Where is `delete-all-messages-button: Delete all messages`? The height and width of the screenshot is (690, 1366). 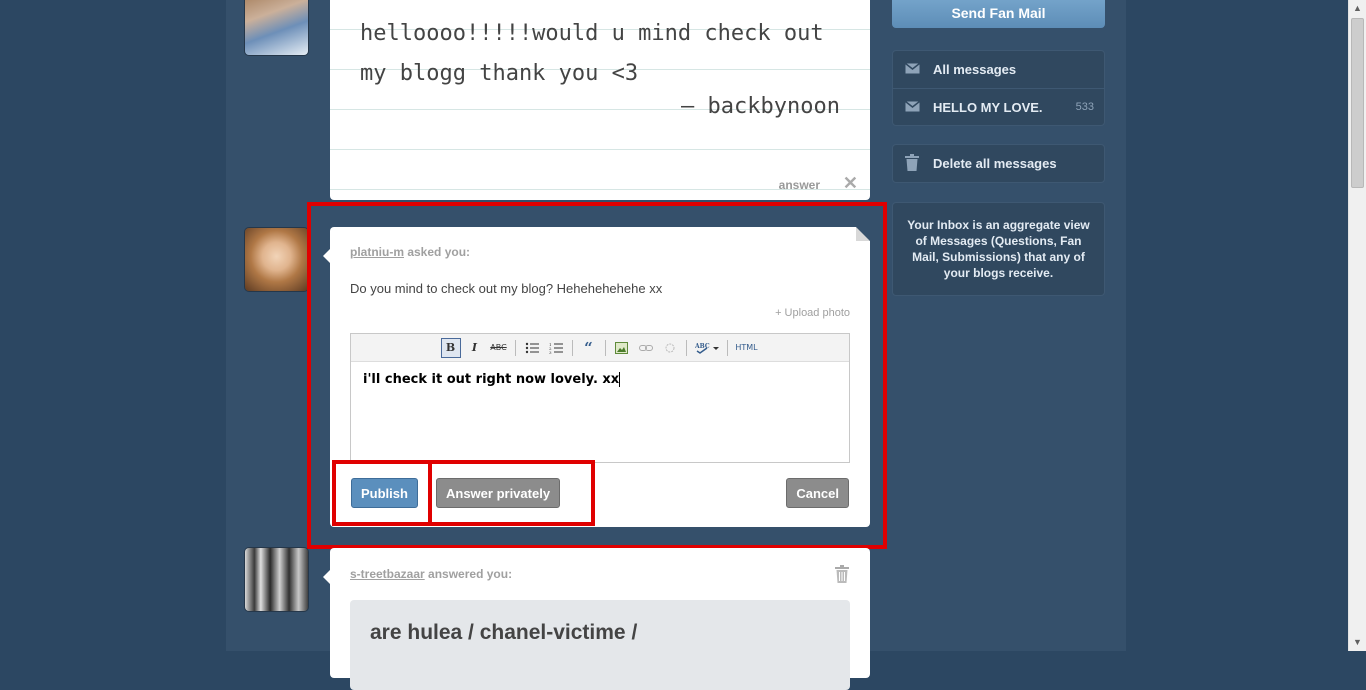
delete-all-messages-button: Delete all messages is located at coordinates (998, 163).